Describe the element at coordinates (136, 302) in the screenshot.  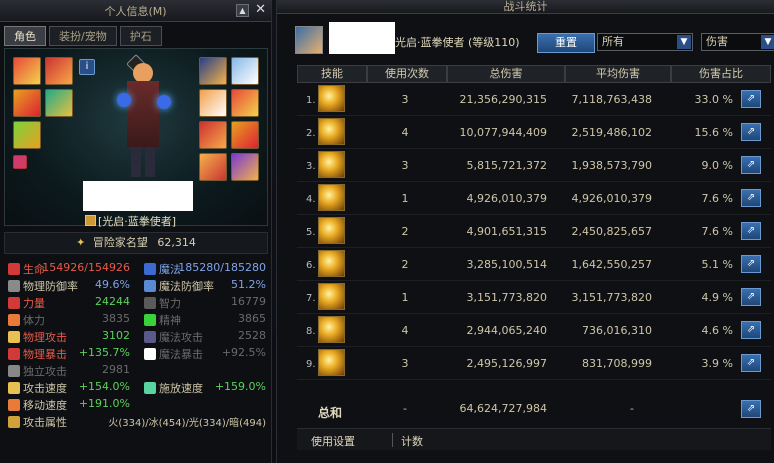
I see `stat-row: 力量 24244 智力 16779` at that location.